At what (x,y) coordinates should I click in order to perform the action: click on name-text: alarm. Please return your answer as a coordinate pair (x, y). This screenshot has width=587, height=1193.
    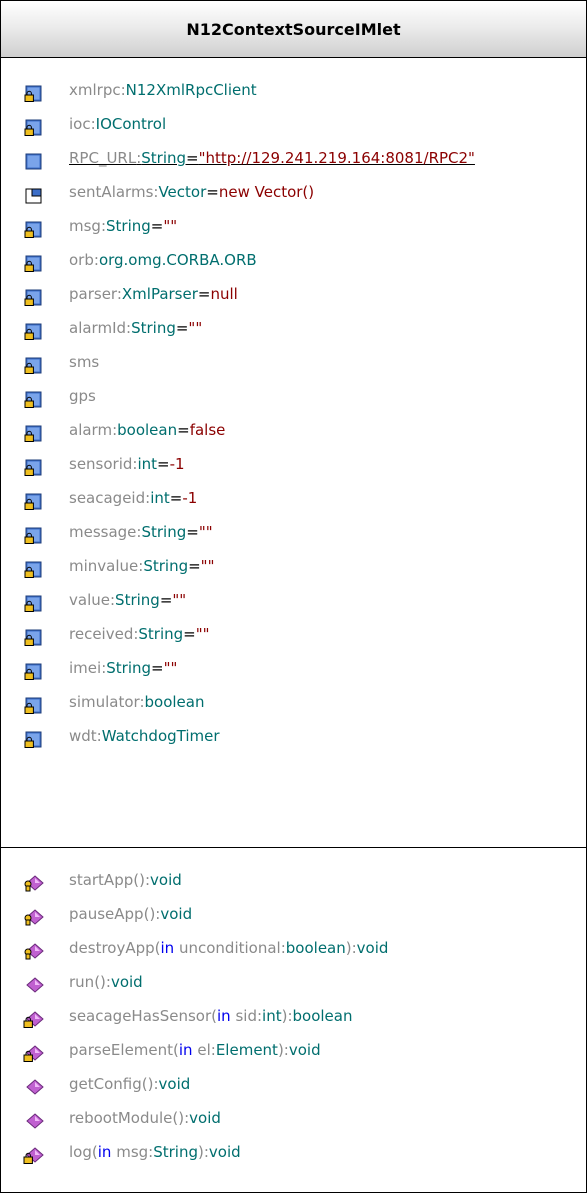
    Looking at the image, I should click on (91, 430).